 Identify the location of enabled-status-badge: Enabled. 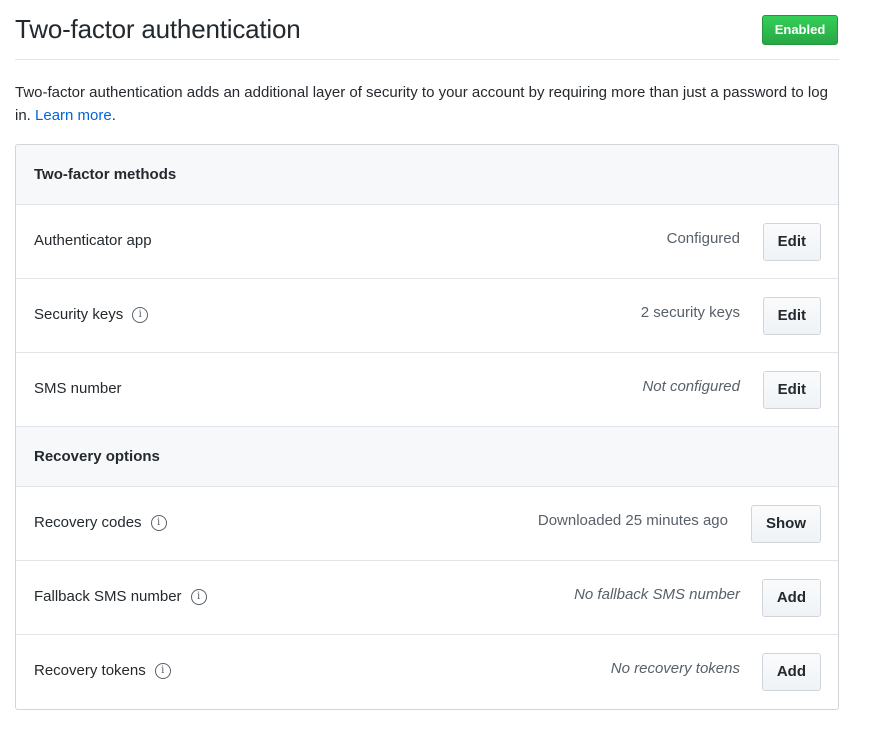
(800, 30).